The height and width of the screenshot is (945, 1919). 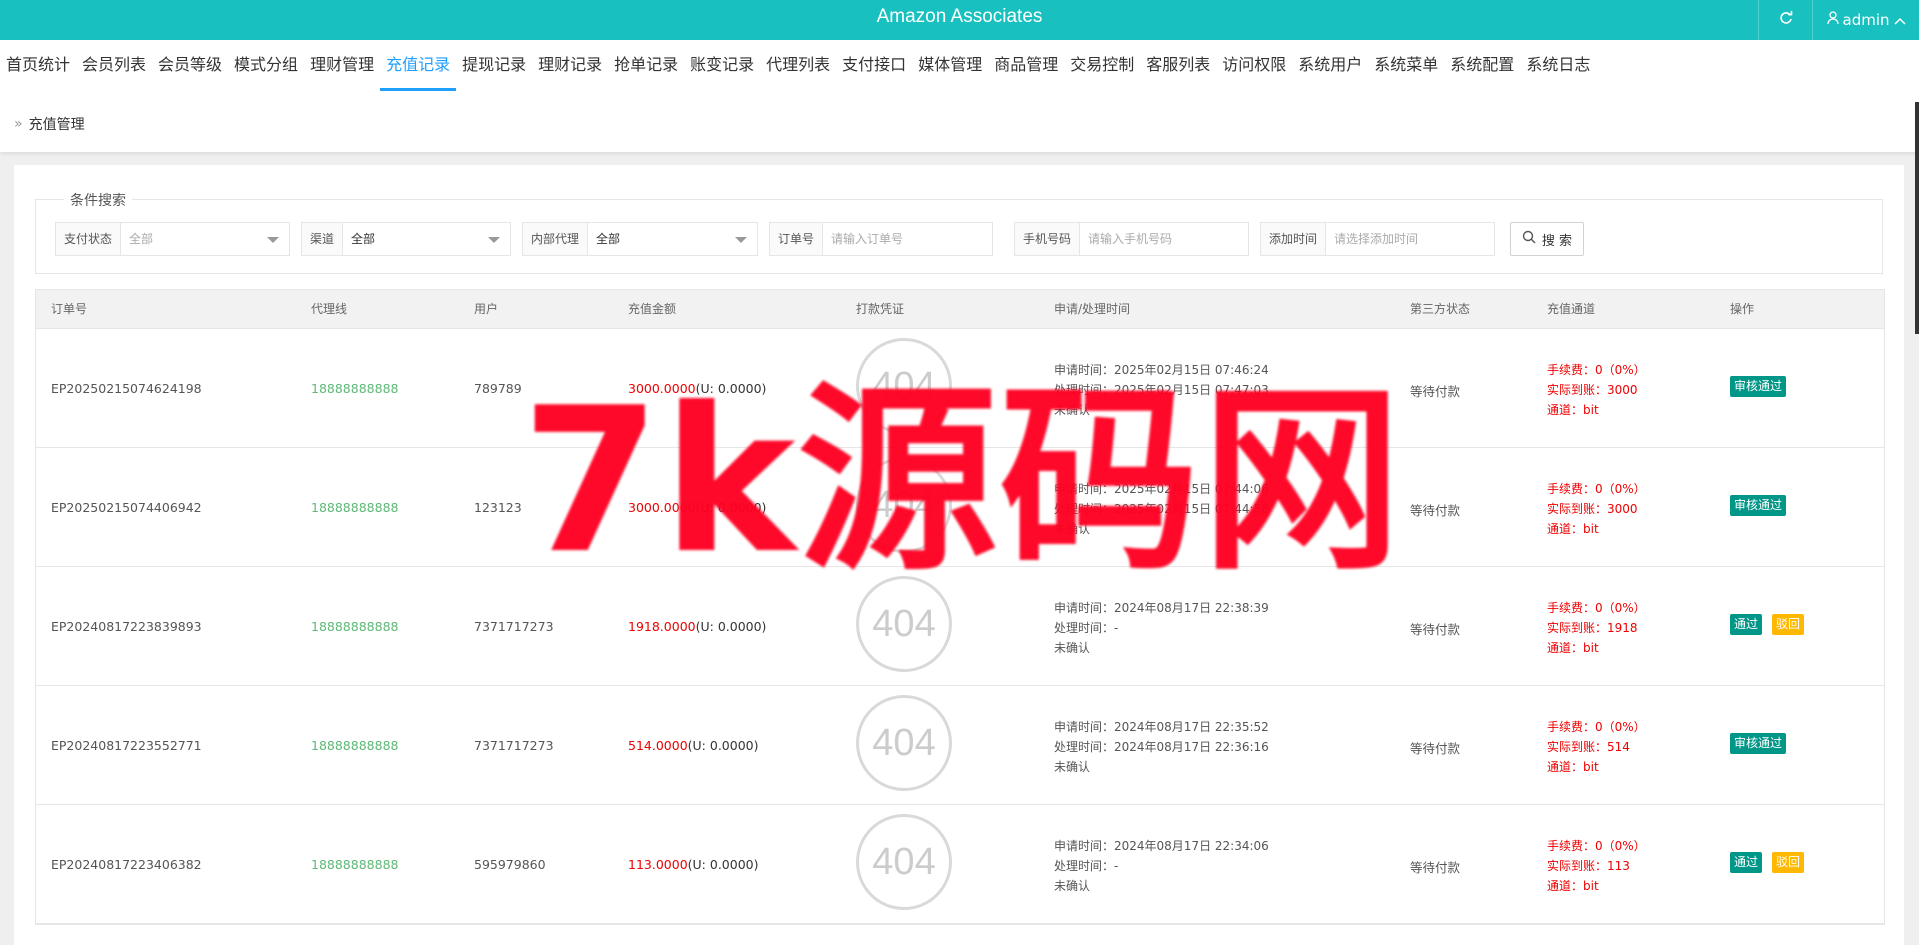 What do you see at coordinates (1571, 309) in the screenshot?
I see `column-header: 充值通道` at bounding box center [1571, 309].